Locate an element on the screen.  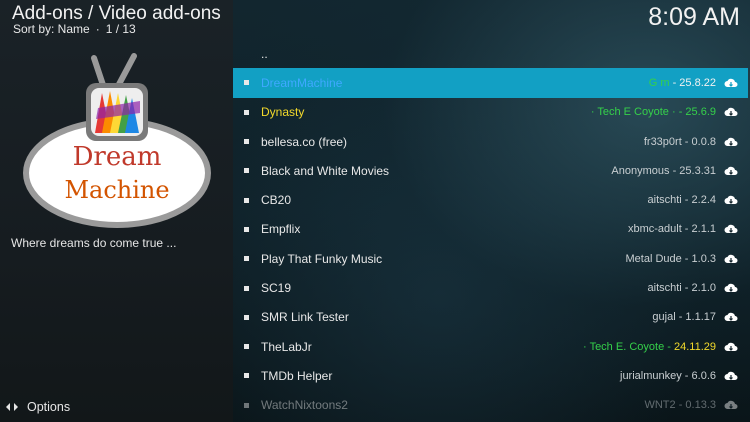
list-item-meta: · Tech E. Coyote - 24.11.29 is located at coordinates (649, 347).